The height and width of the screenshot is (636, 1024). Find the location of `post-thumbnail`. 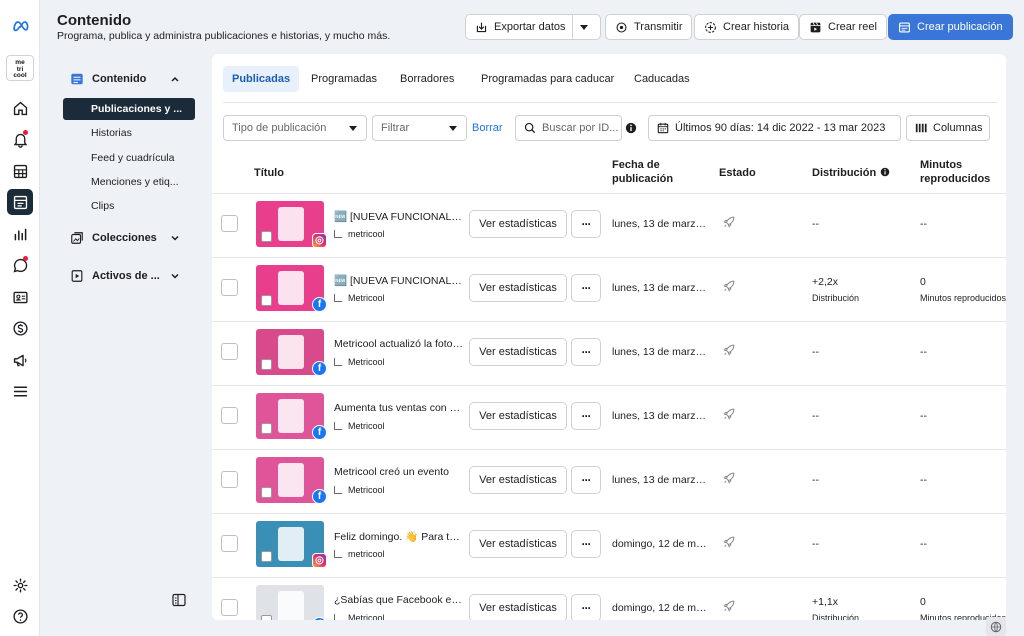

post-thumbnail is located at coordinates (290, 602).